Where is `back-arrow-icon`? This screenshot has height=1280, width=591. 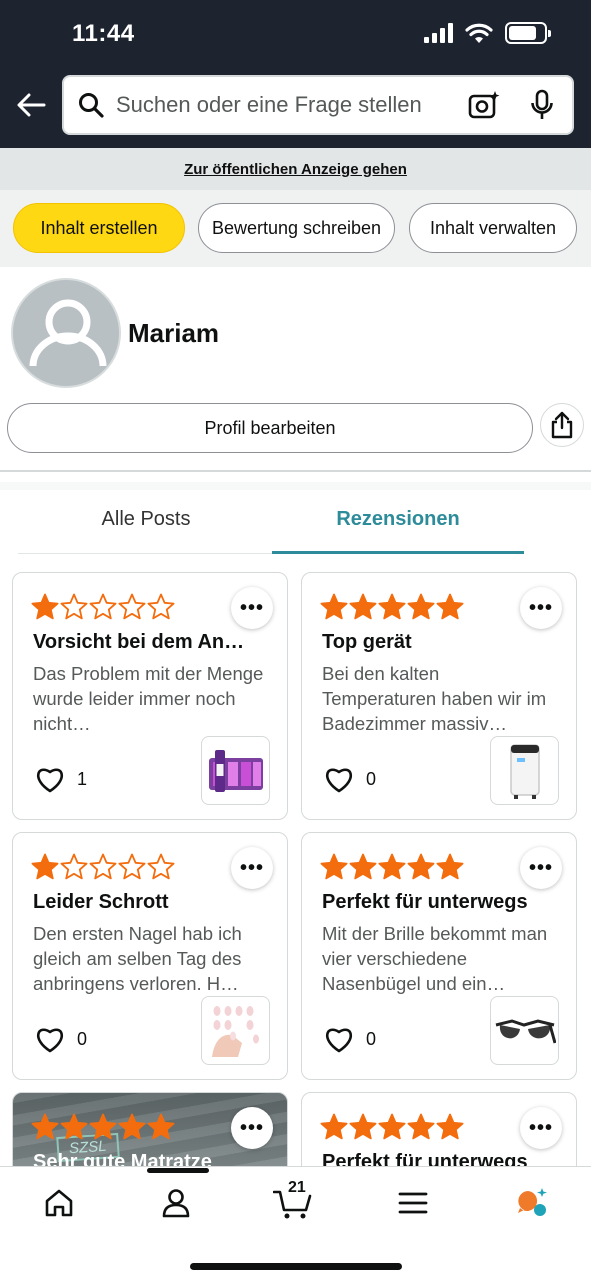 back-arrow-icon is located at coordinates (31, 105).